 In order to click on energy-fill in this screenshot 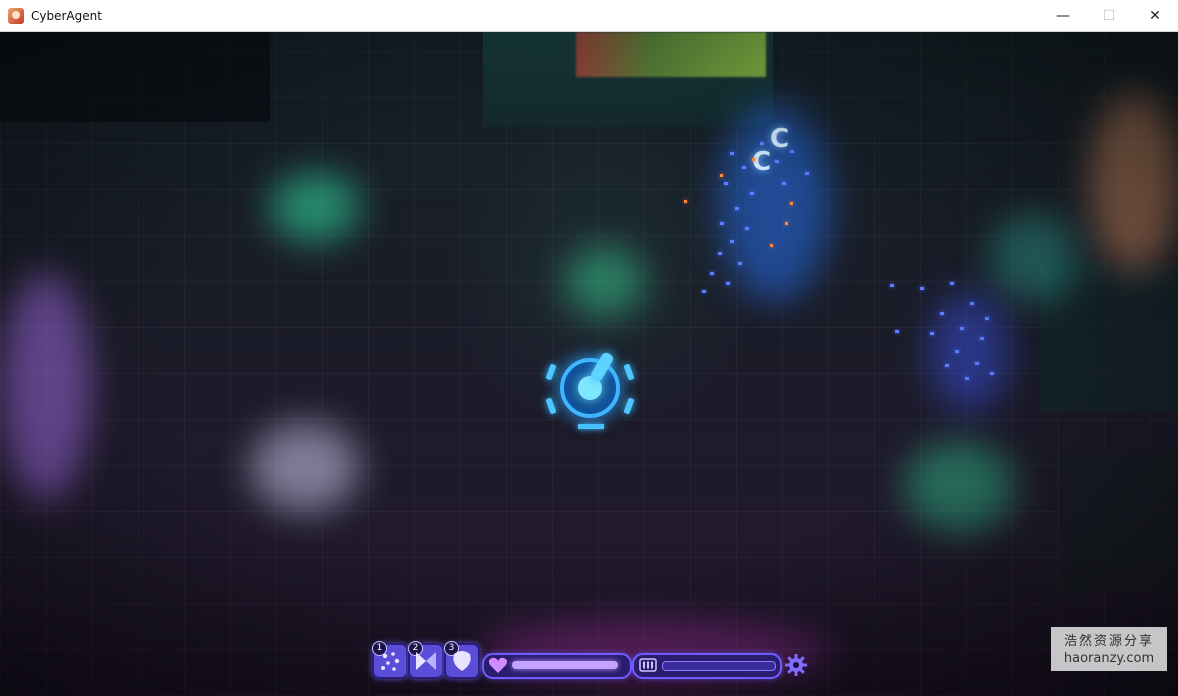, I will do `click(719, 666)`.